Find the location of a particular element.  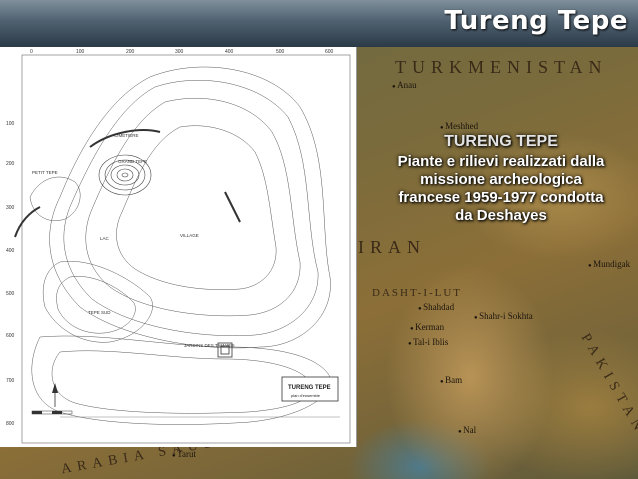

x-tick: 0 is located at coordinates (31, 52).